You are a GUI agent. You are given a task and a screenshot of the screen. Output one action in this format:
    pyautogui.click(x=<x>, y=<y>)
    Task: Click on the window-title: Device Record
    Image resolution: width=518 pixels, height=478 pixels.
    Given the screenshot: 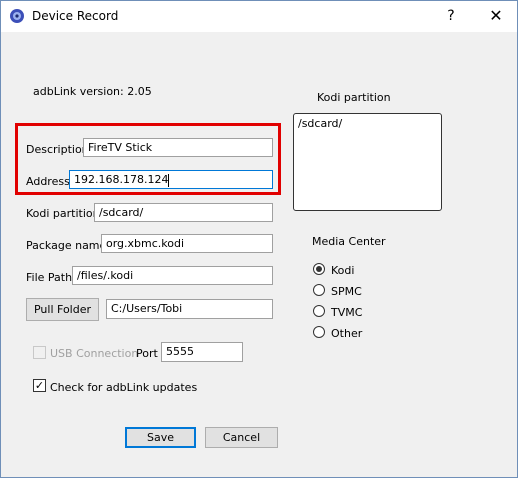 What is the action you would take?
    pyautogui.click(x=75, y=16)
    